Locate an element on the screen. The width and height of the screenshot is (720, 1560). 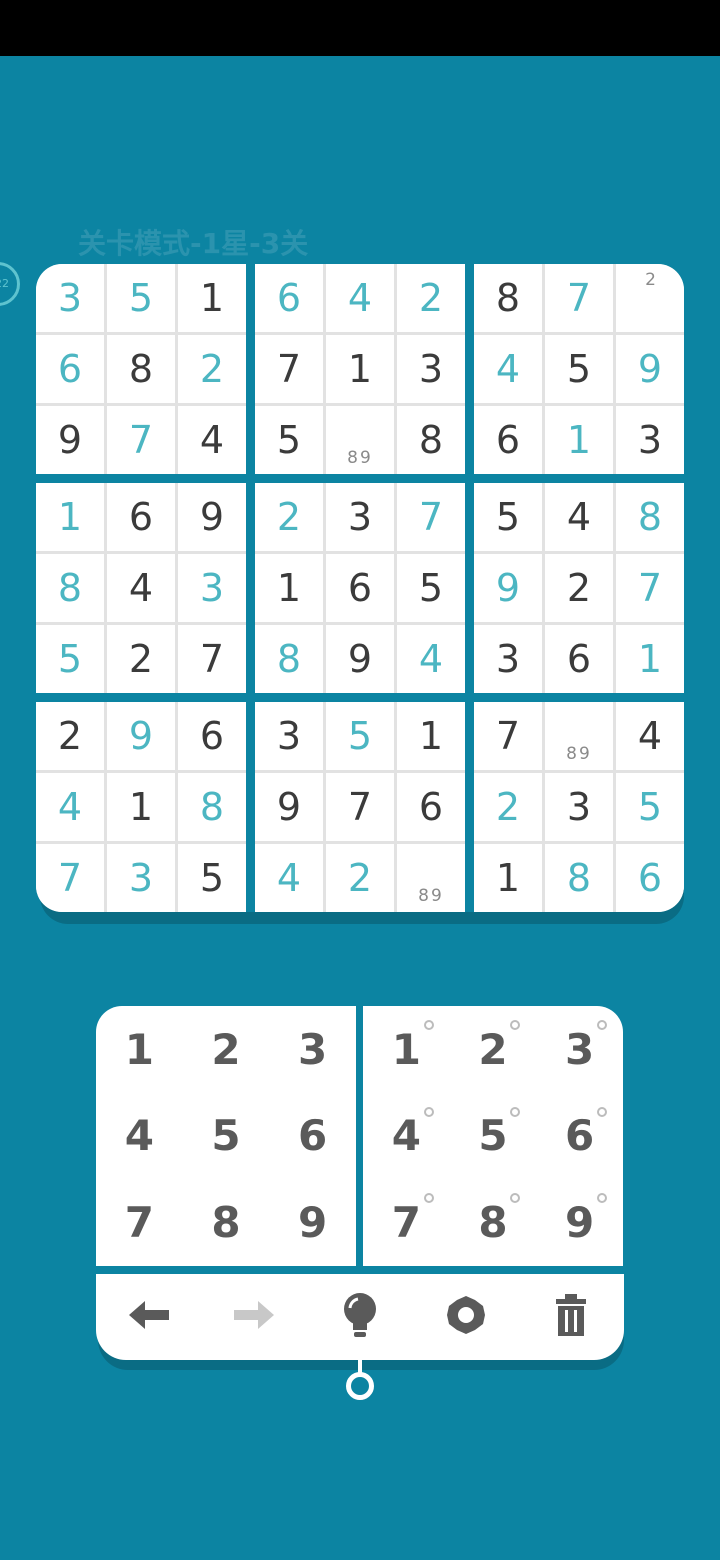
note-key-6: 6 is located at coordinates (579, 1136).